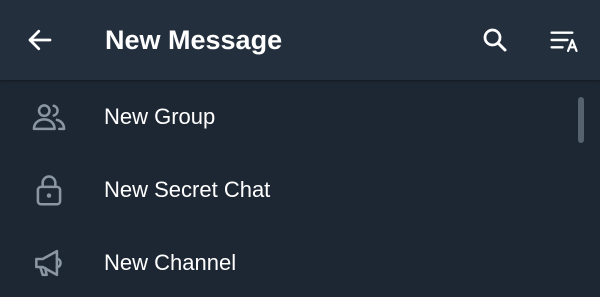 This screenshot has height=297, width=600. I want to click on page-title: New Message, so click(194, 40).